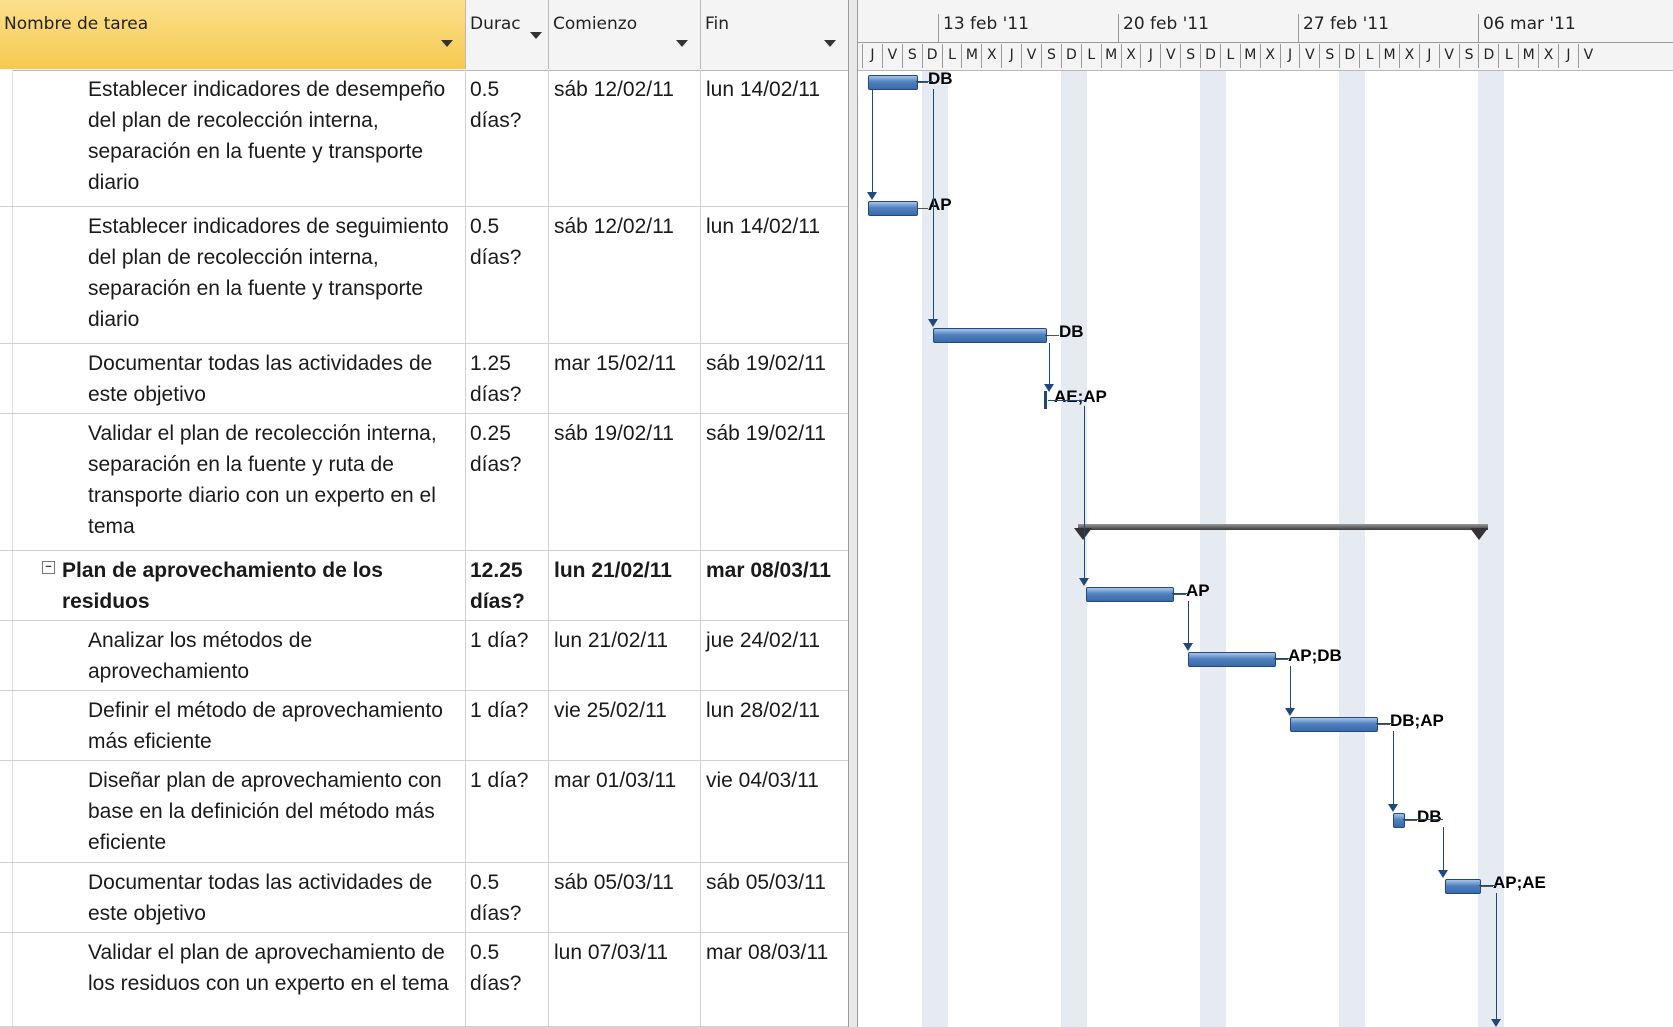 The width and height of the screenshot is (1673, 1027). I want to click on summary-start-cap, so click(1083, 534).